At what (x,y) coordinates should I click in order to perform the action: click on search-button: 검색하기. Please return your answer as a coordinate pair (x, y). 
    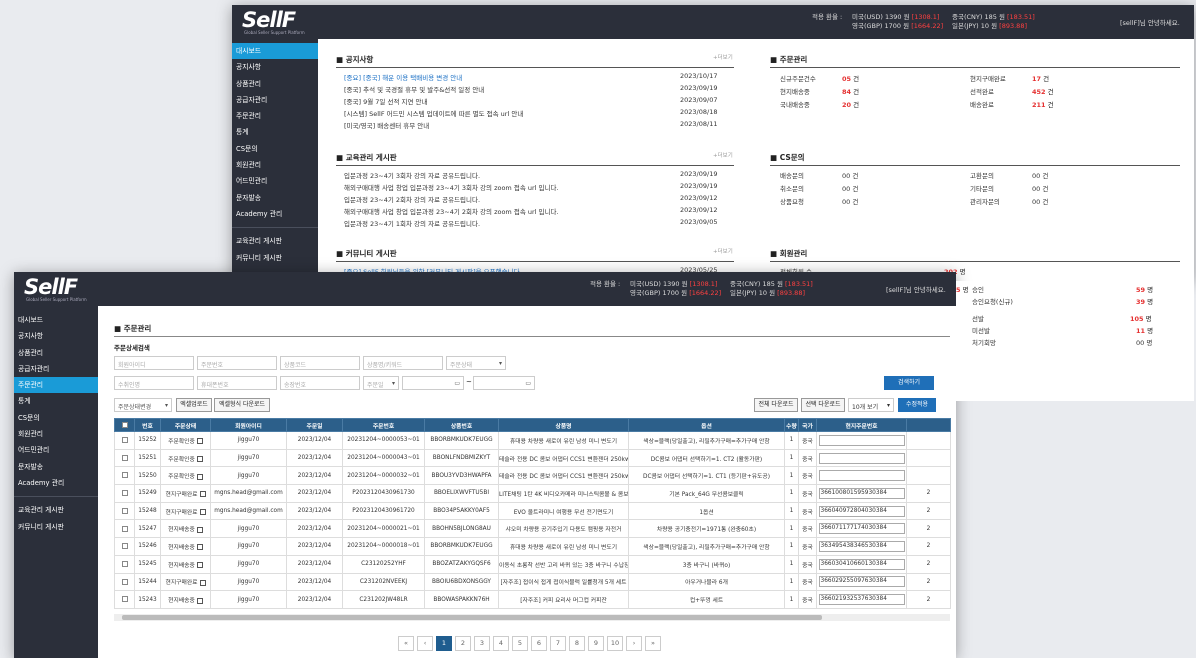
    Looking at the image, I should click on (909, 383).